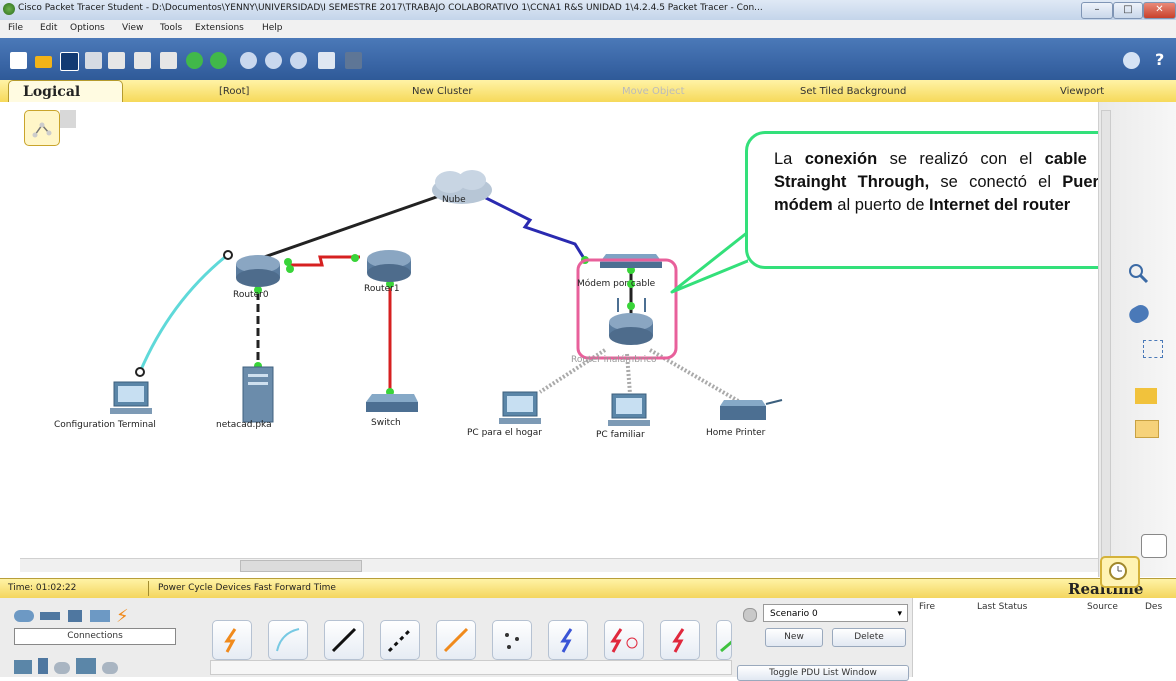  What do you see at coordinates (1159, 59) in the screenshot?
I see `help-icon: ?` at bounding box center [1159, 59].